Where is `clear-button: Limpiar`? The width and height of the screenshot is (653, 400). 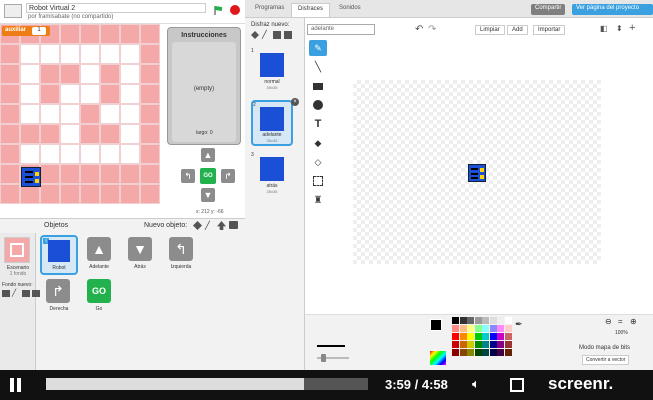 clear-button: Limpiar is located at coordinates (490, 30).